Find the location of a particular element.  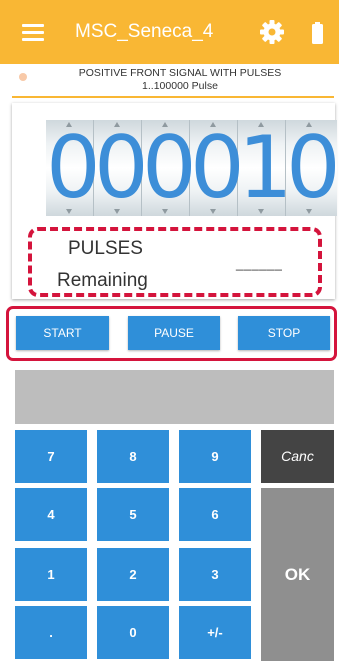

gear-icon is located at coordinates (272, 32).